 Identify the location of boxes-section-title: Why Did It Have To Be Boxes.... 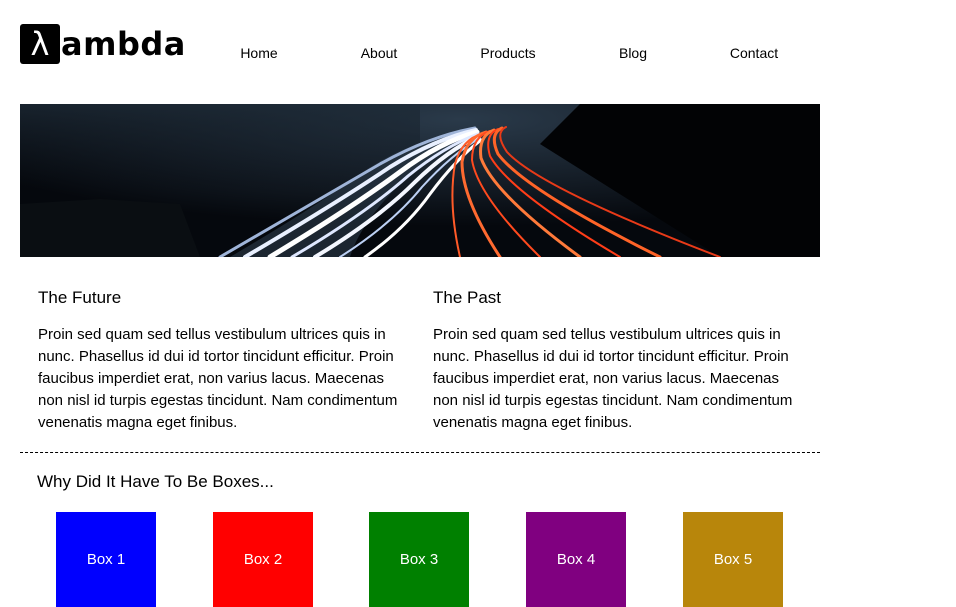
(155, 481).